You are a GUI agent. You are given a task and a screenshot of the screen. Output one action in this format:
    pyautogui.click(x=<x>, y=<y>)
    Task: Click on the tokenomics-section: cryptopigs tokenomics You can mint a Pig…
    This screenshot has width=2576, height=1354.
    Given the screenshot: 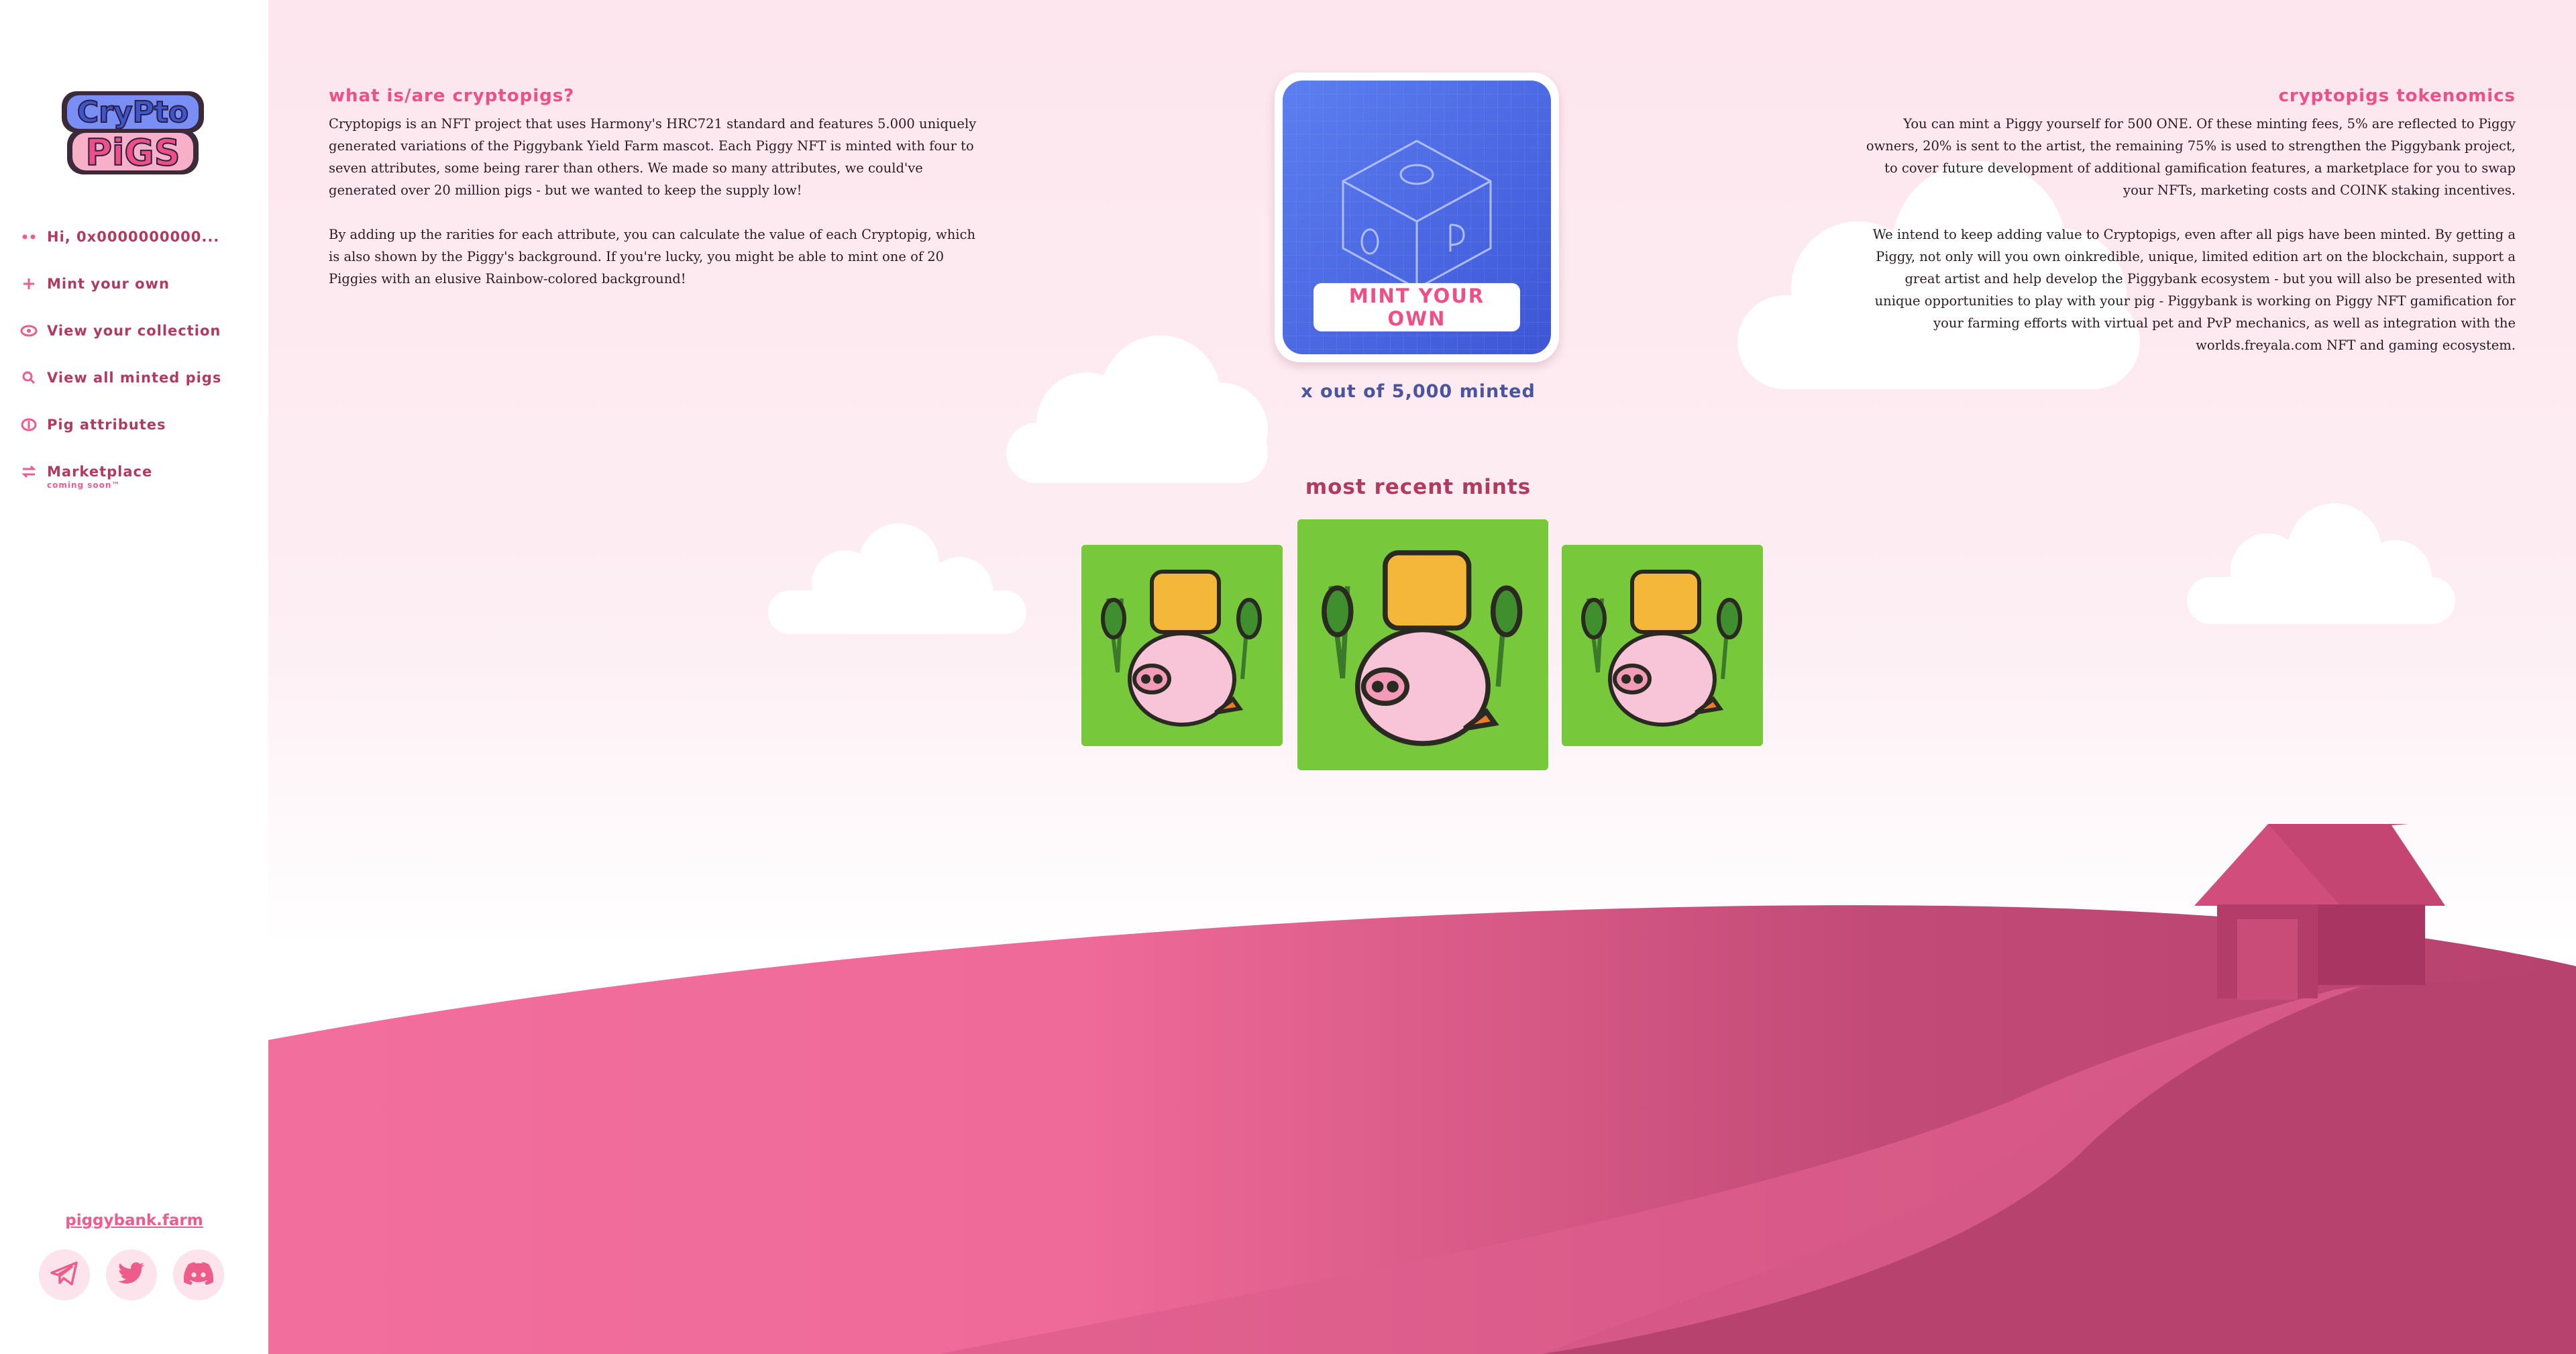 What is the action you would take?
    pyautogui.click(x=2187, y=221)
    